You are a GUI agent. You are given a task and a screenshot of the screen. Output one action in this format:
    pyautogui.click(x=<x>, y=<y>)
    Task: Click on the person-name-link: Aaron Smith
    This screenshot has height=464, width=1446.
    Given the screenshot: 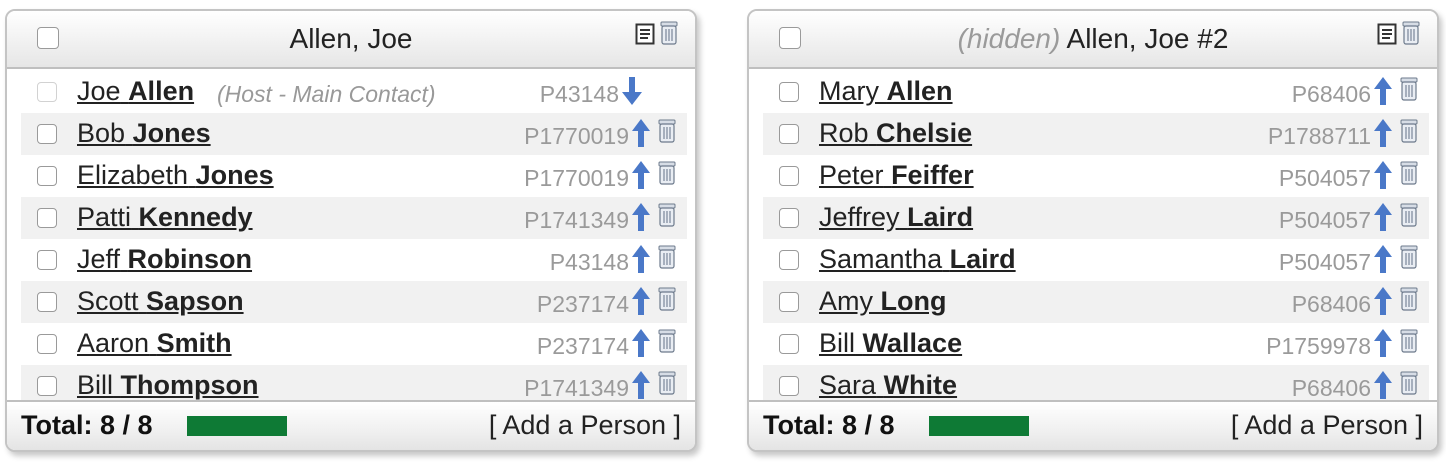 What is the action you would take?
    pyautogui.click(x=154, y=343)
    